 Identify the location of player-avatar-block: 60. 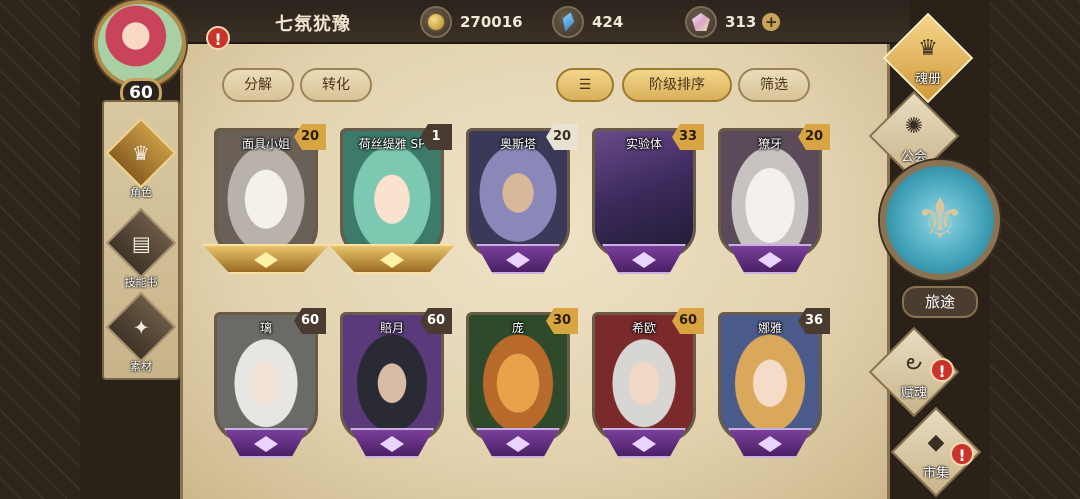
(140, 55).